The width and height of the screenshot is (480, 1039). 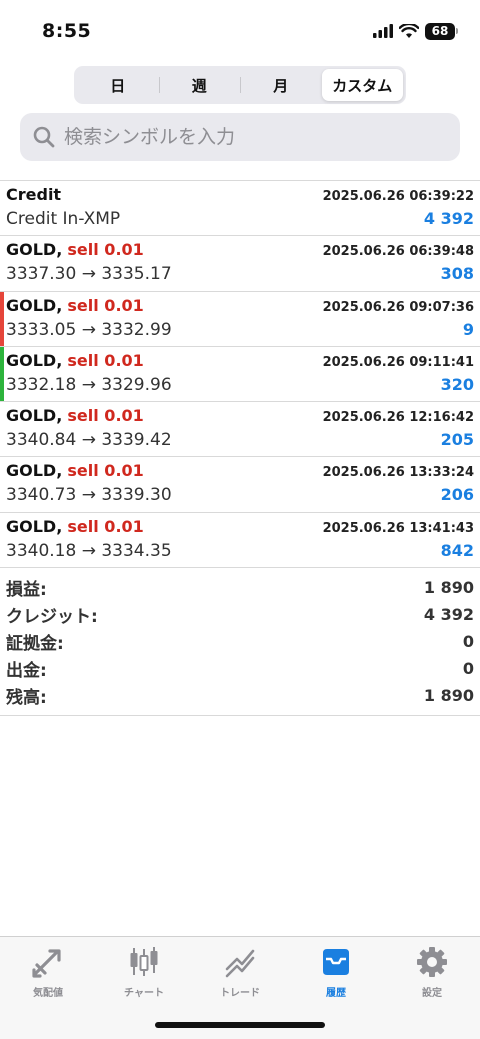 I want to click on row-profit: 9, so click(x=468, y=329).